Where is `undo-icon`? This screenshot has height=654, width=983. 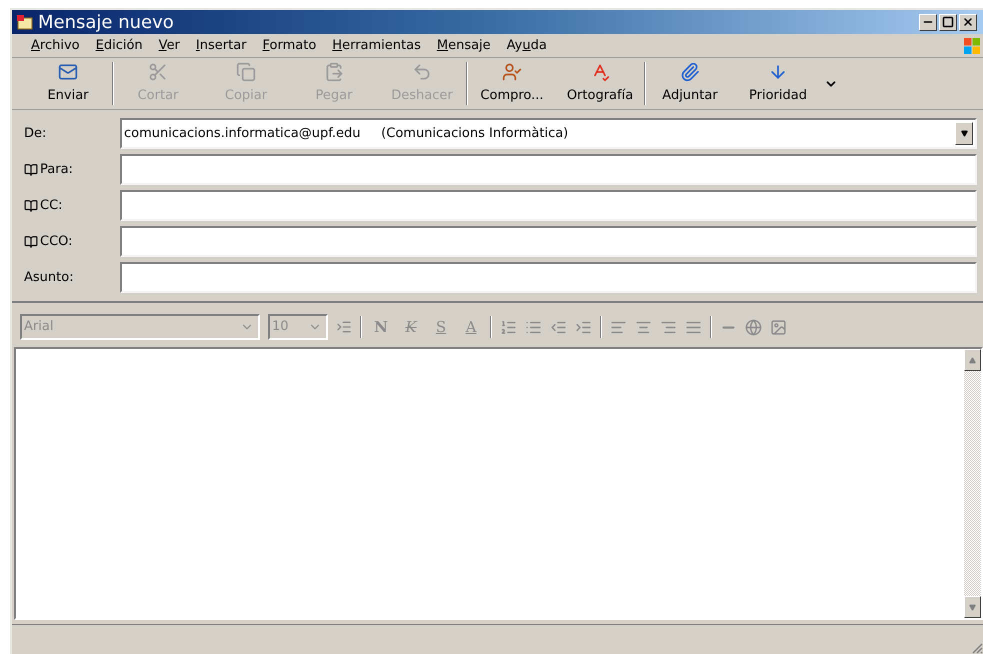 undo-icon is located at coordinates (422, 72).